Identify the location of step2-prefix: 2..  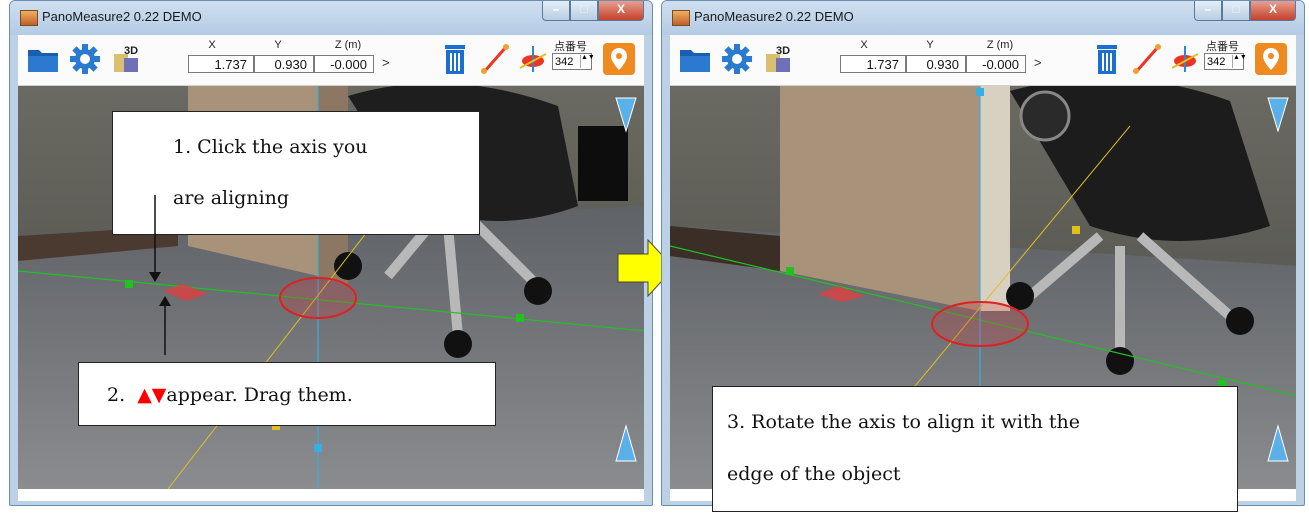
(116, 395).